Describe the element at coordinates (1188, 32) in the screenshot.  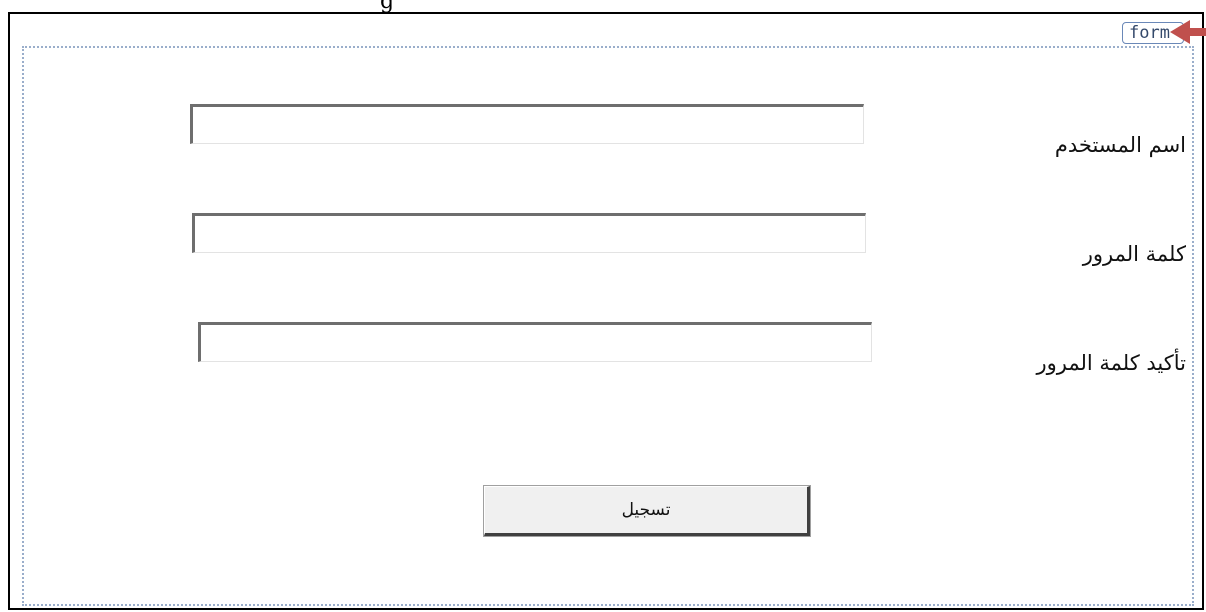
I see `red-arrow-icon` at that location.